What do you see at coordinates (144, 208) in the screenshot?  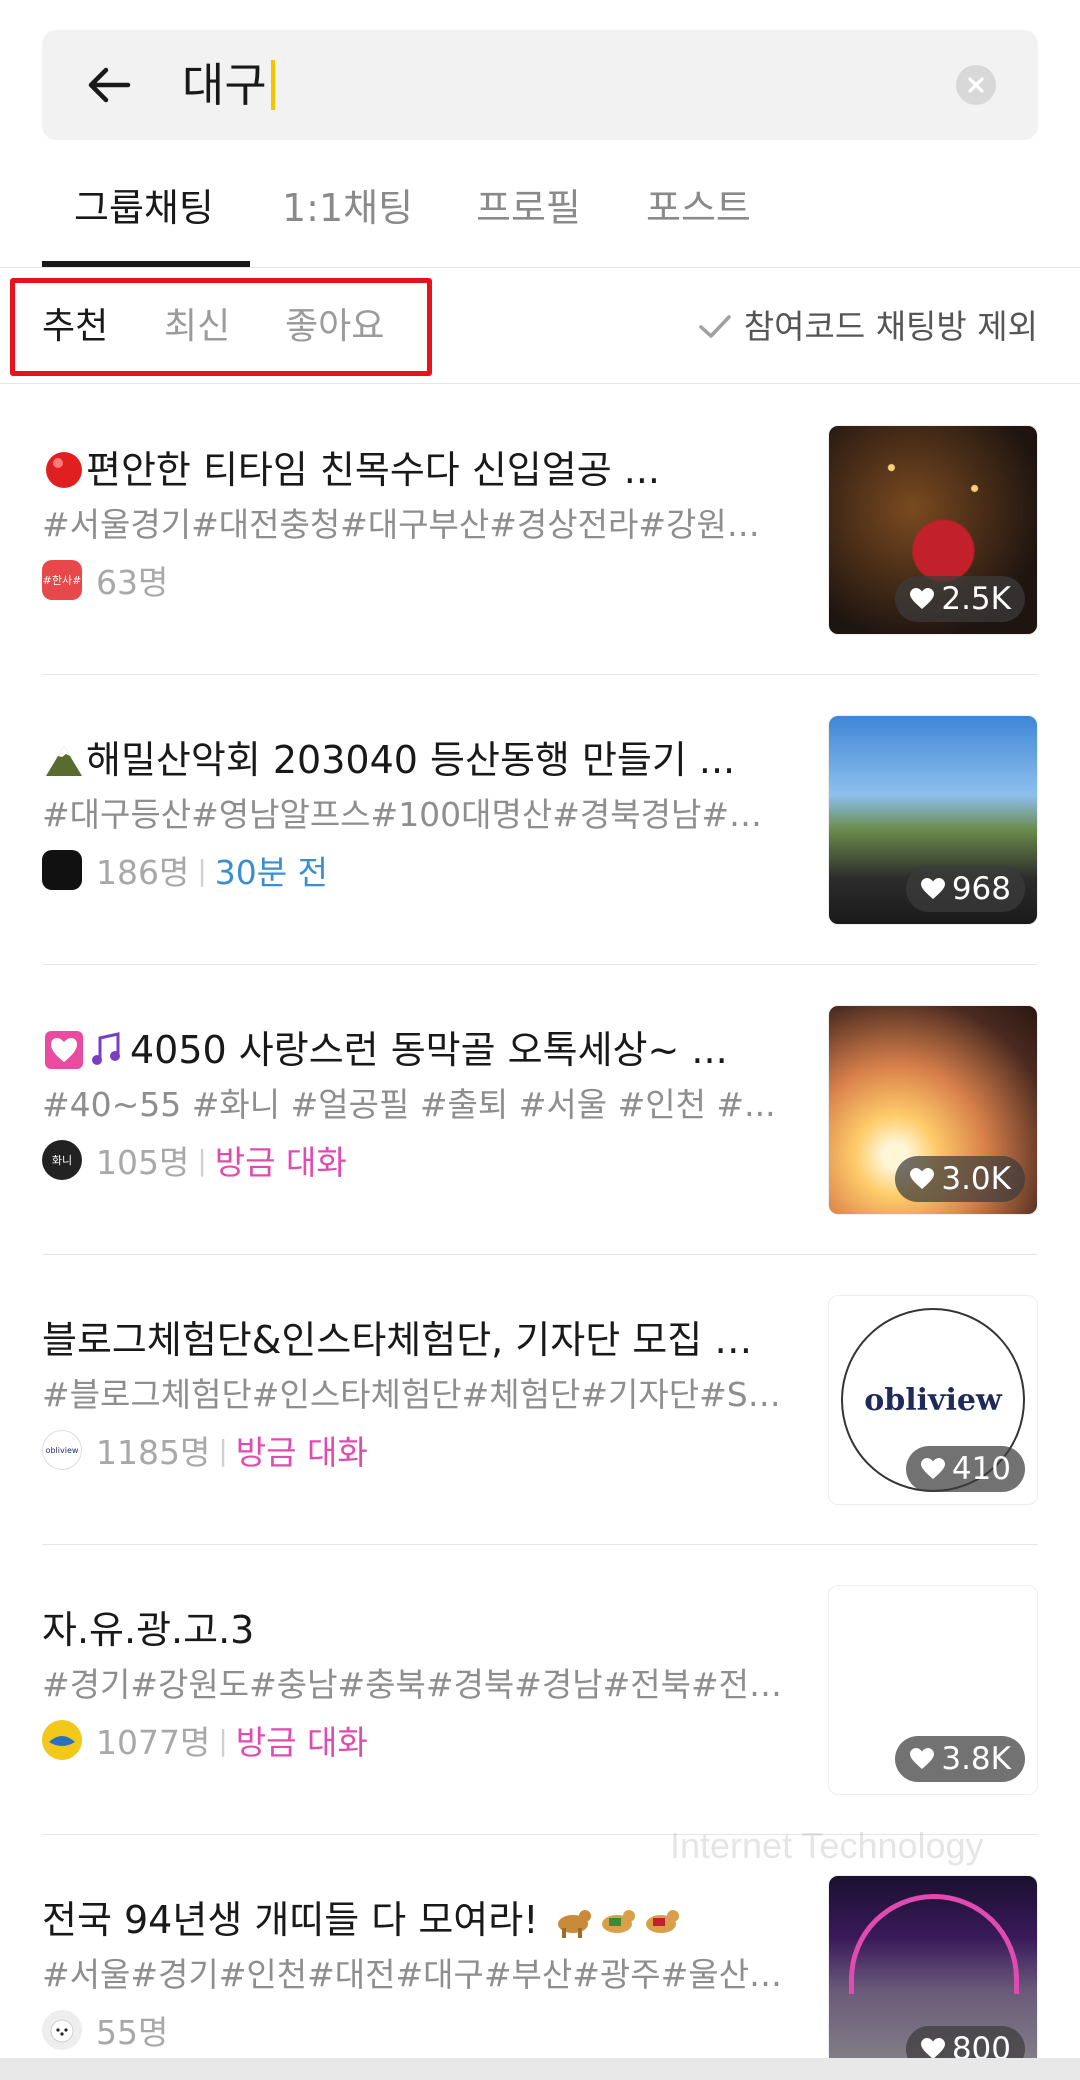 I see `tab-group-chat: 그룹채팅` at bounding box center [144, 208].